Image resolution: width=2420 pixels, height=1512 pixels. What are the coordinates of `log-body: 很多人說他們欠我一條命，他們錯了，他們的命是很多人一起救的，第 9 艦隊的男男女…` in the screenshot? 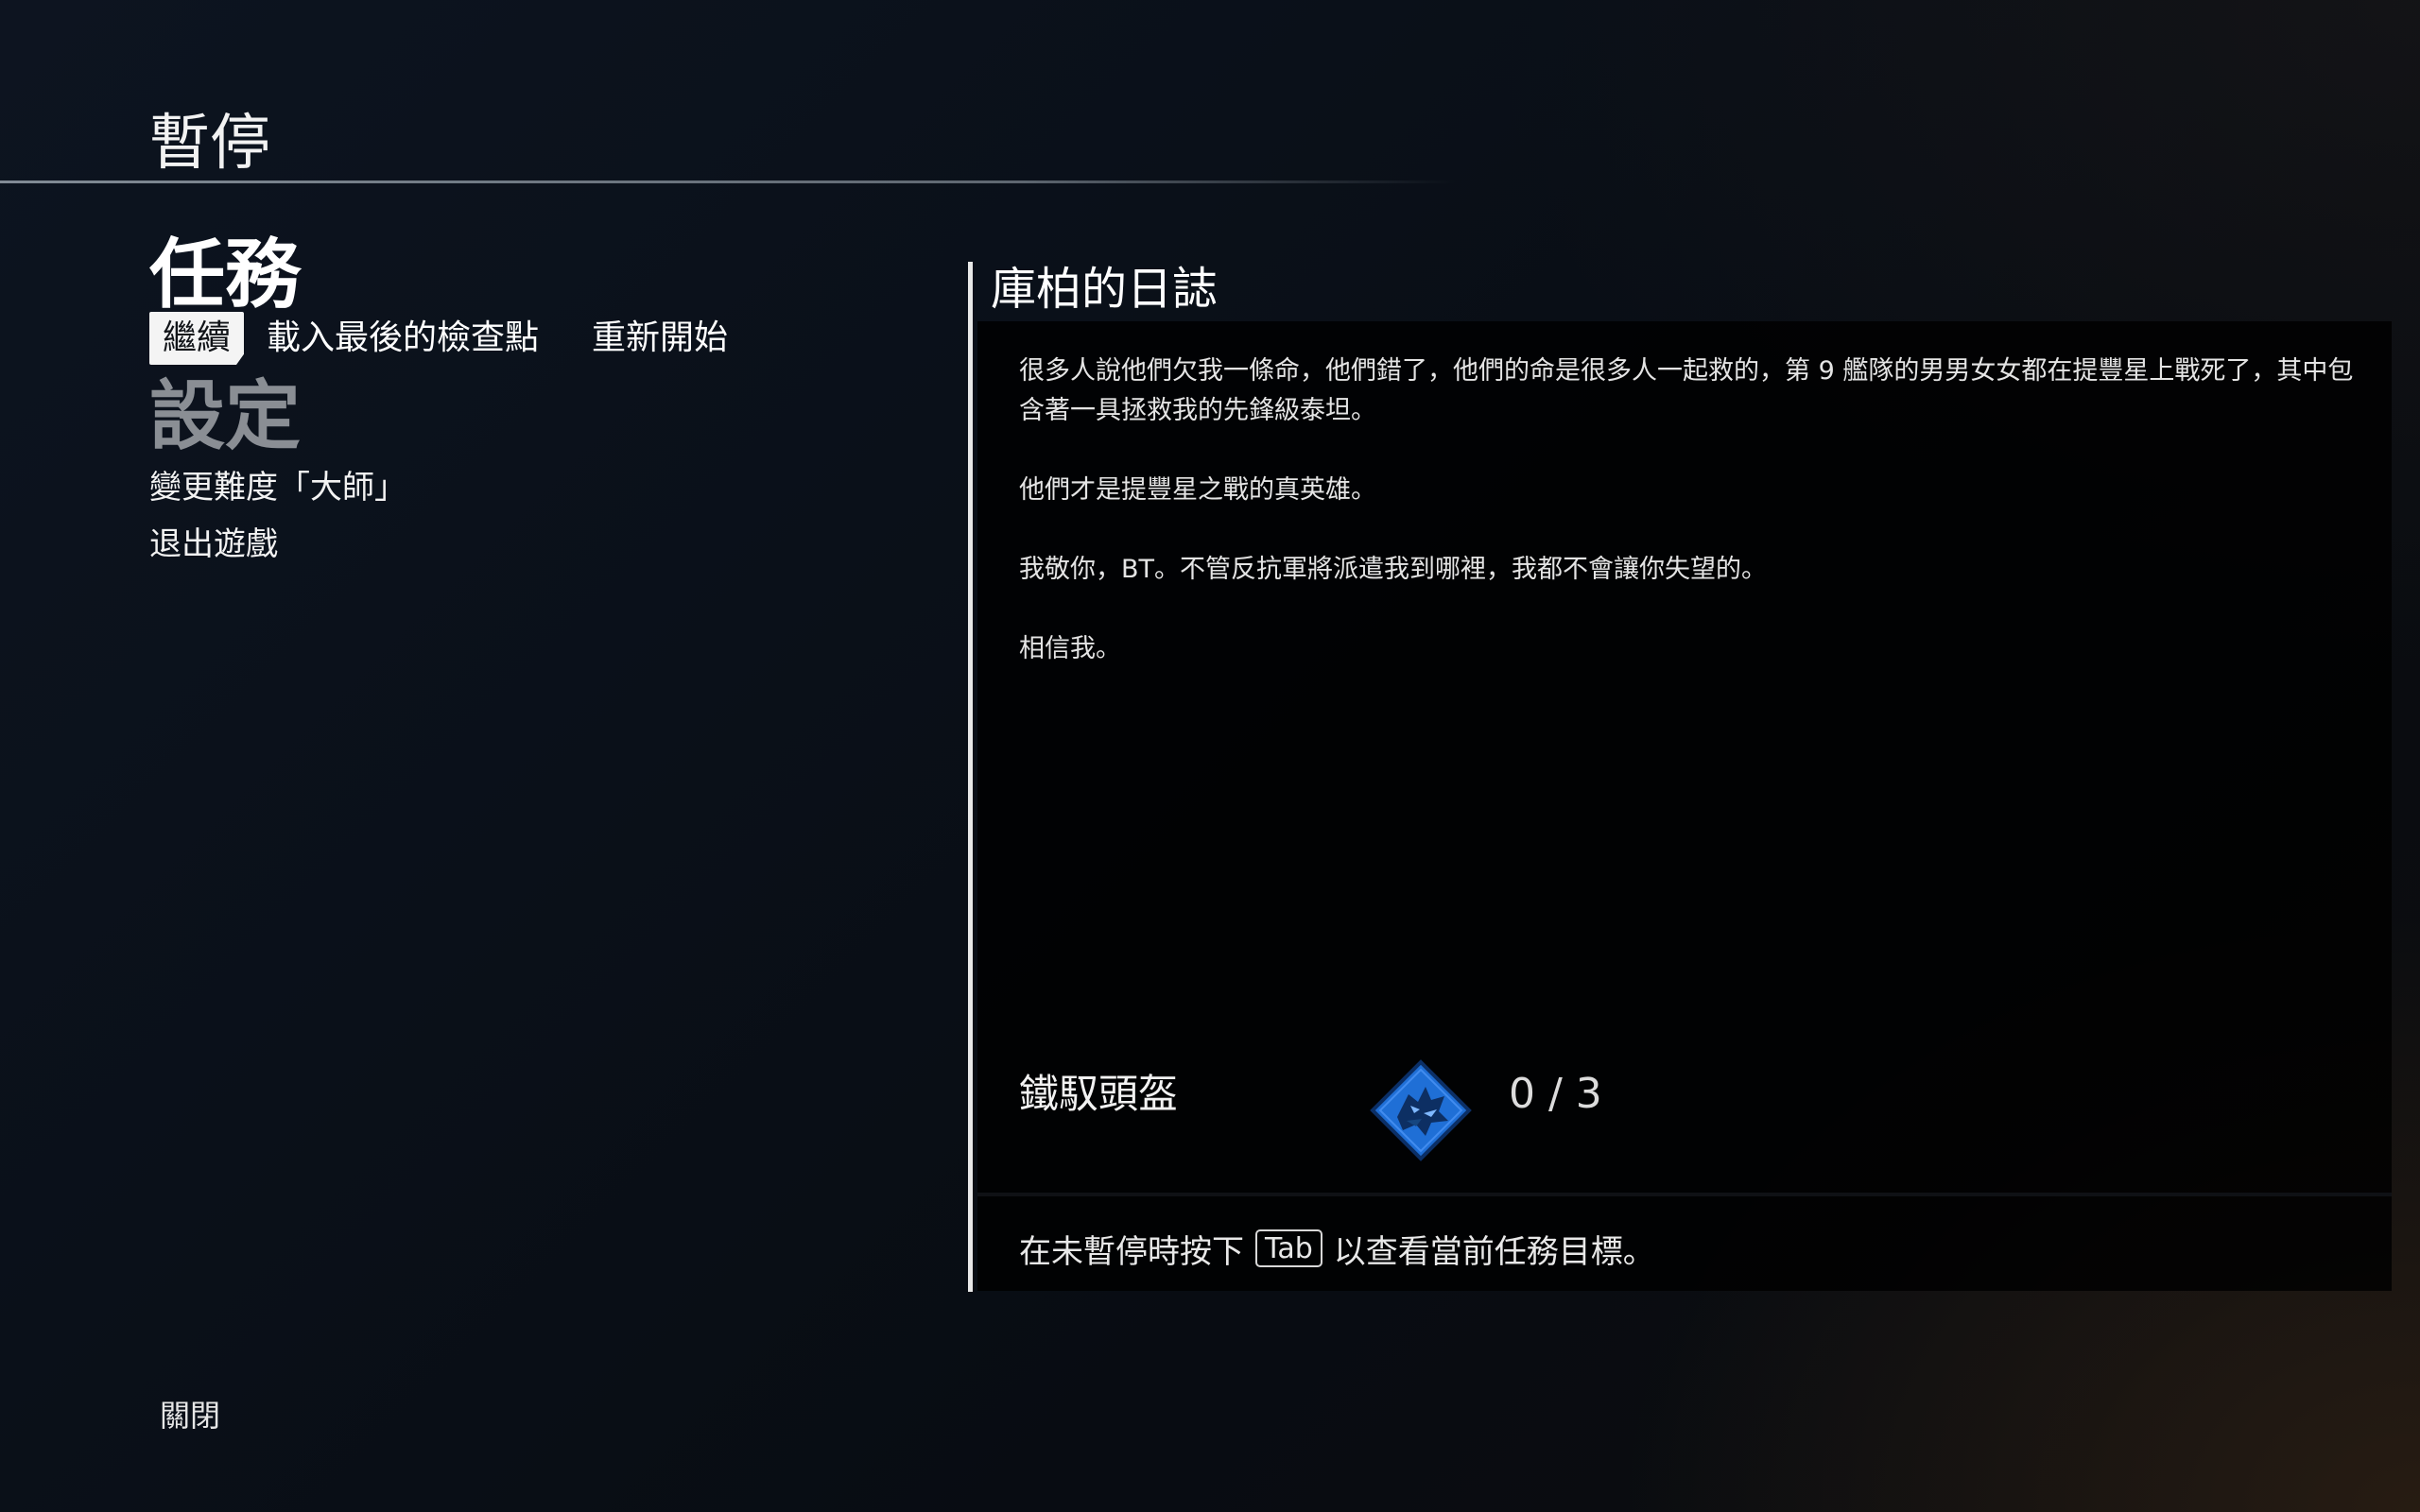 It's located at (1690, 530).